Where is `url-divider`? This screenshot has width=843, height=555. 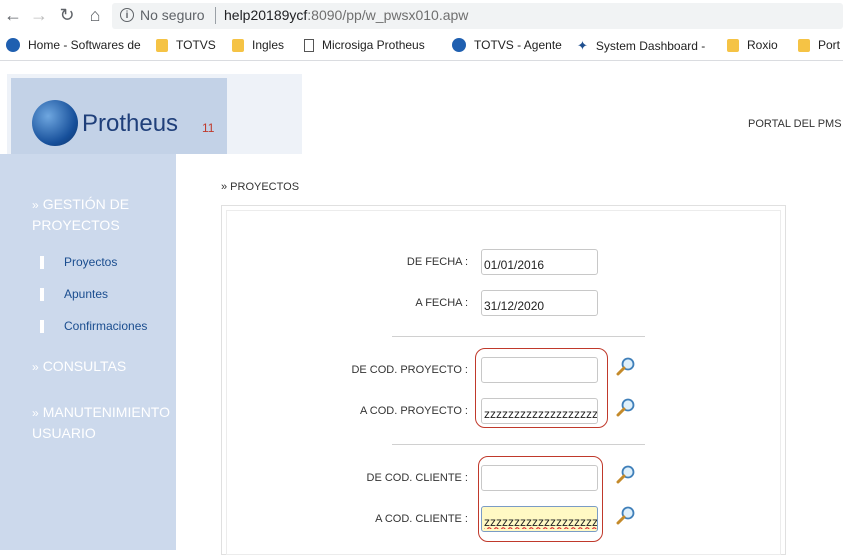 url-divider is located at coordinates (215, 15).